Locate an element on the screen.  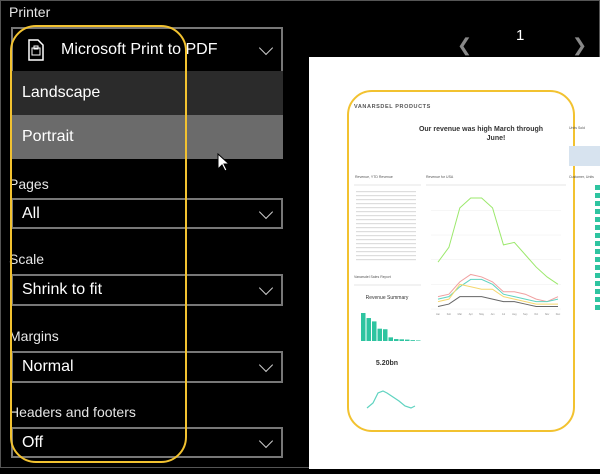
printer-label: Printer is located at coordinates (30, 12).